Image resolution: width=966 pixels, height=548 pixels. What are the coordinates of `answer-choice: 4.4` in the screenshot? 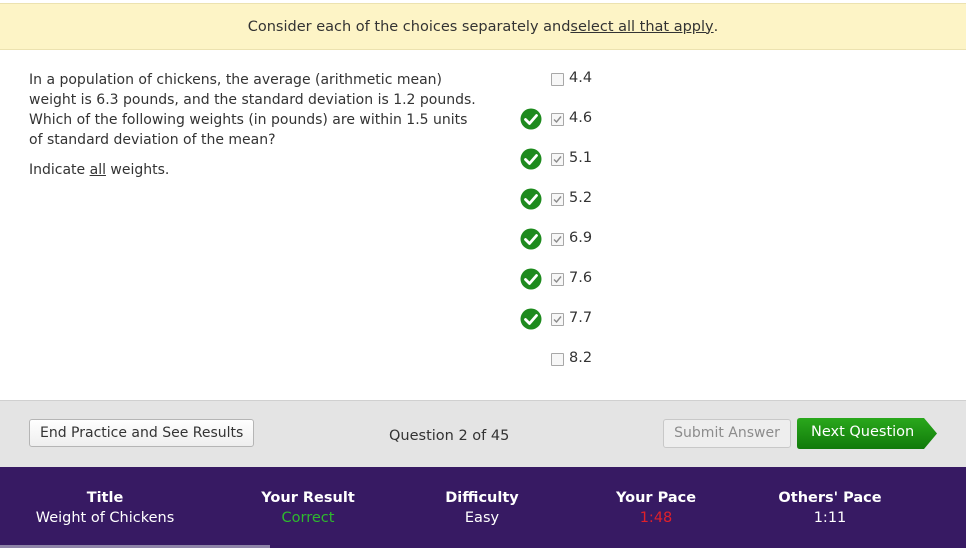 It's located at (580, 80).